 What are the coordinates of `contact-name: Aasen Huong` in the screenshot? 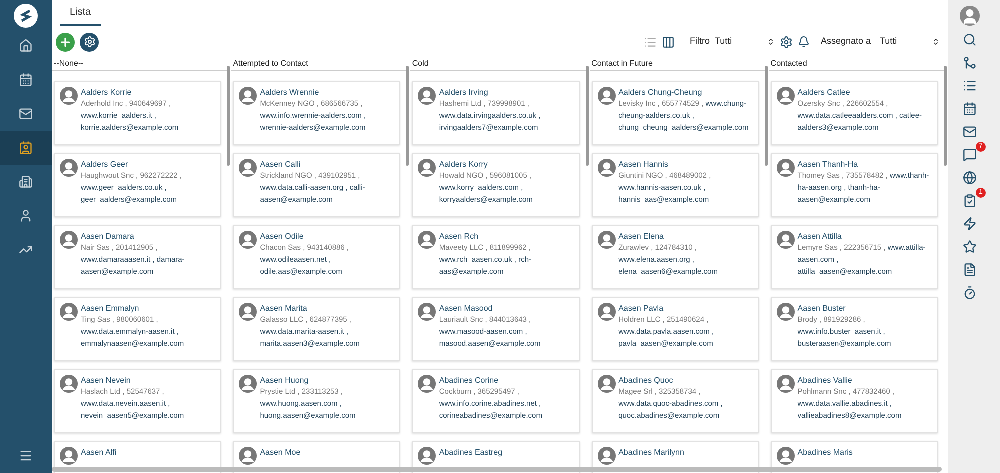 It's located at (327, 380).